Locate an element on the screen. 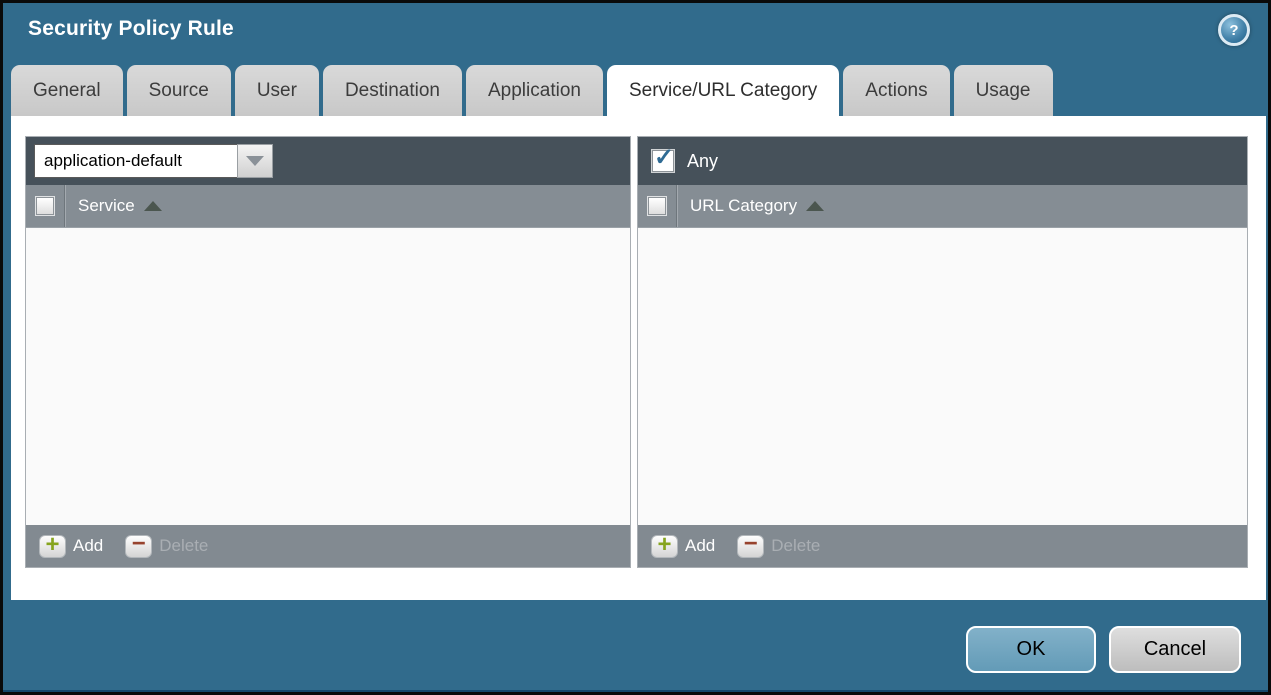 The height and width of the screenshot is (695, 1271). url-category-select-all-cell is located at coordinates (657, 206).